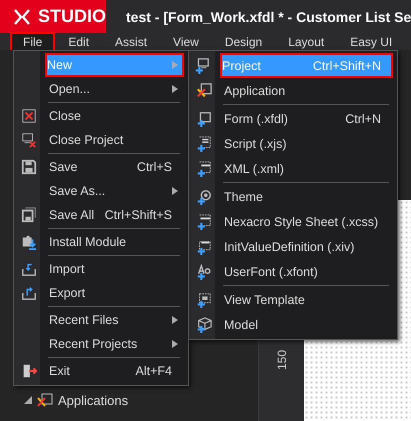 The width and height of the screenshot is (411, 421). I want to click on monitor-x-icon, so click(29, 140).